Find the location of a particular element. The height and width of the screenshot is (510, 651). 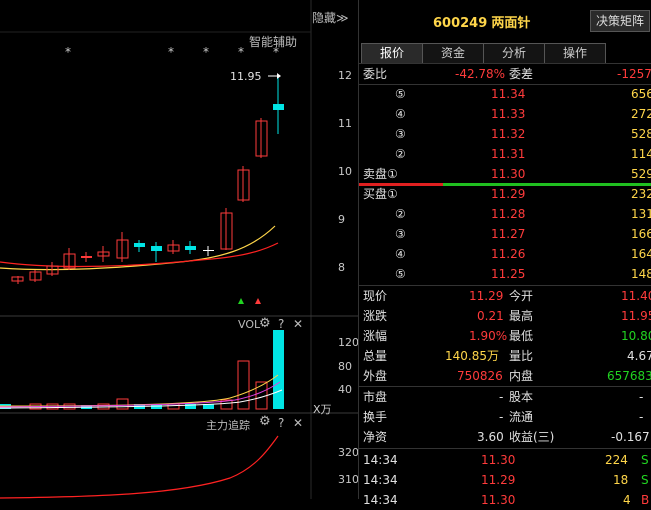

stat-row: 现价 11.29 今开 11.40 is located at coordinates (507, 296).